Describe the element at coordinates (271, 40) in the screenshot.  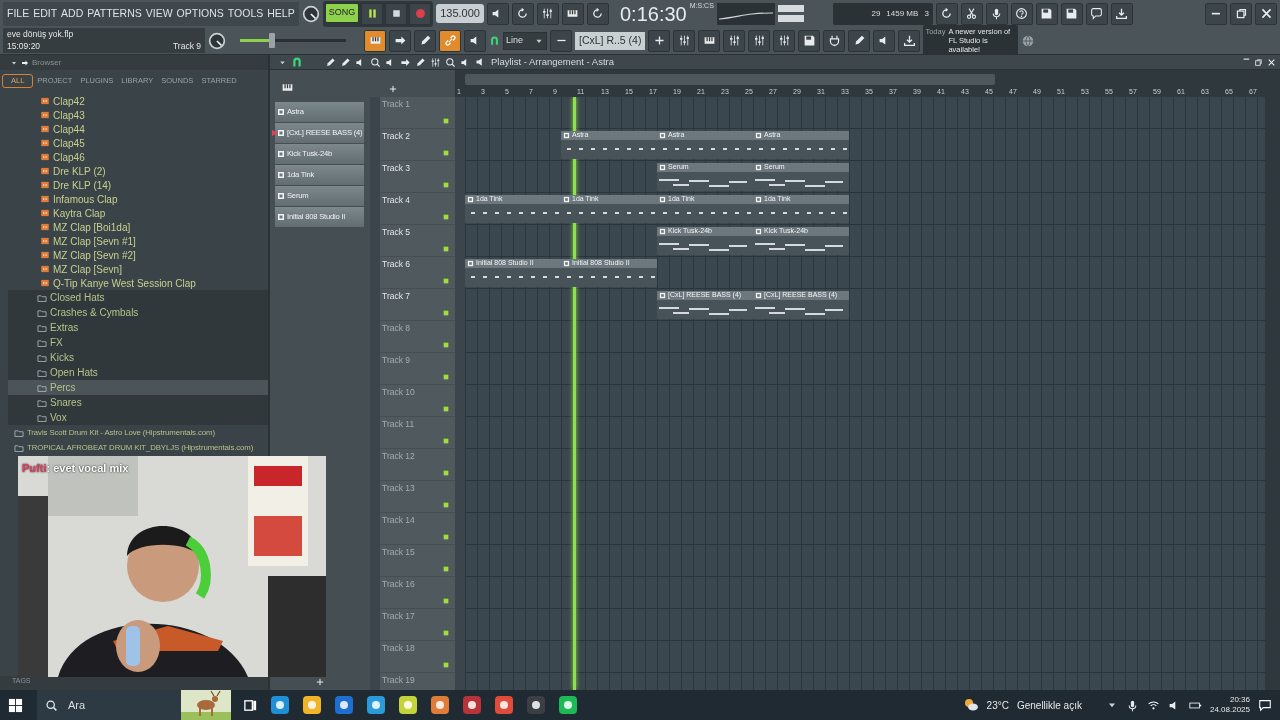
I see `slider-thumb` at that location.